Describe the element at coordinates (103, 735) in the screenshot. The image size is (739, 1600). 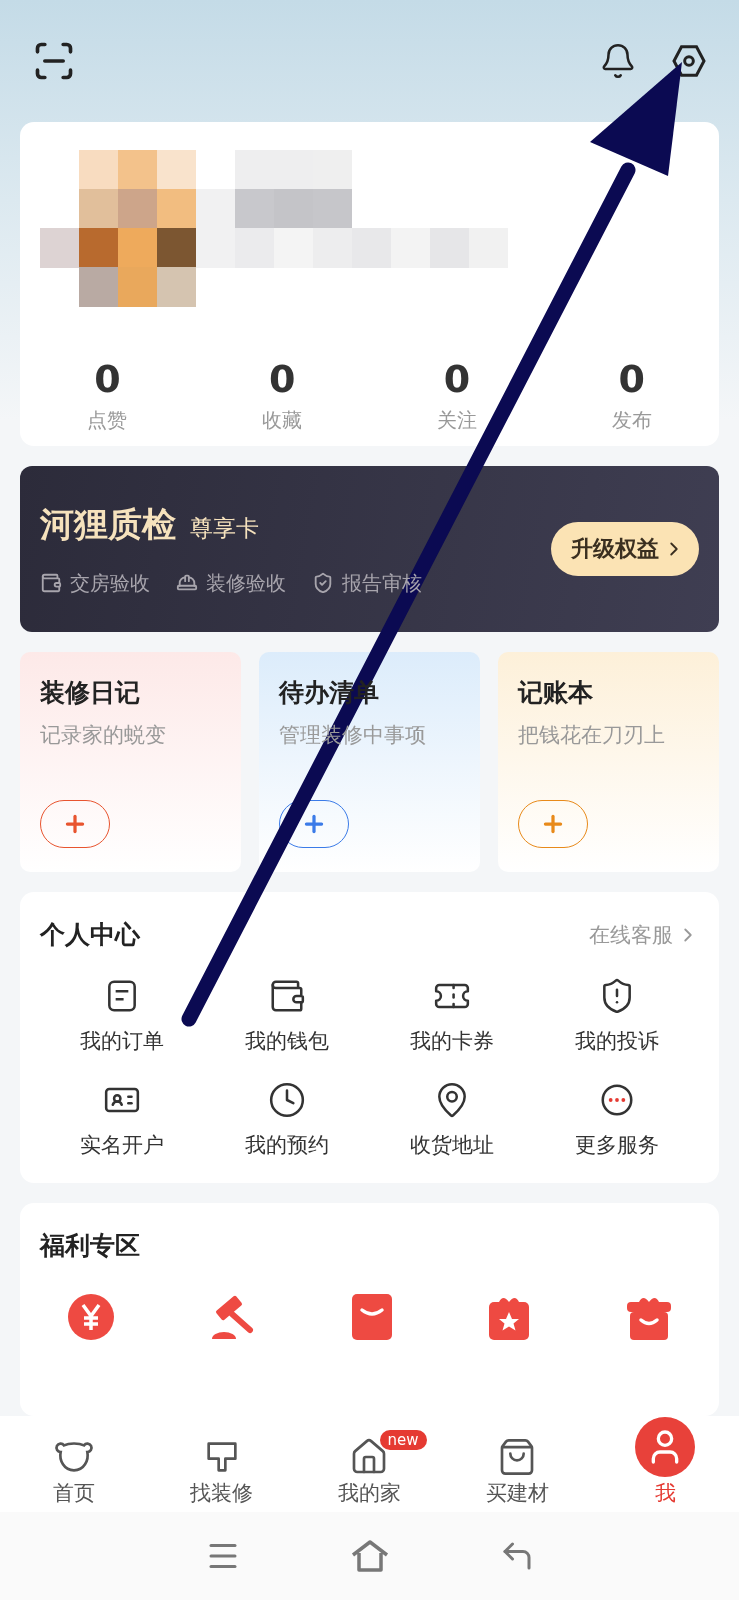
I see `tool-subtitle: 记录家的蜕变` at that location.